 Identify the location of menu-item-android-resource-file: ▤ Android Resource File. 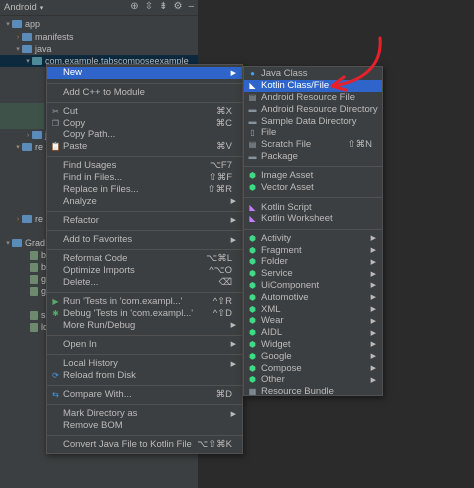
(313, 98).